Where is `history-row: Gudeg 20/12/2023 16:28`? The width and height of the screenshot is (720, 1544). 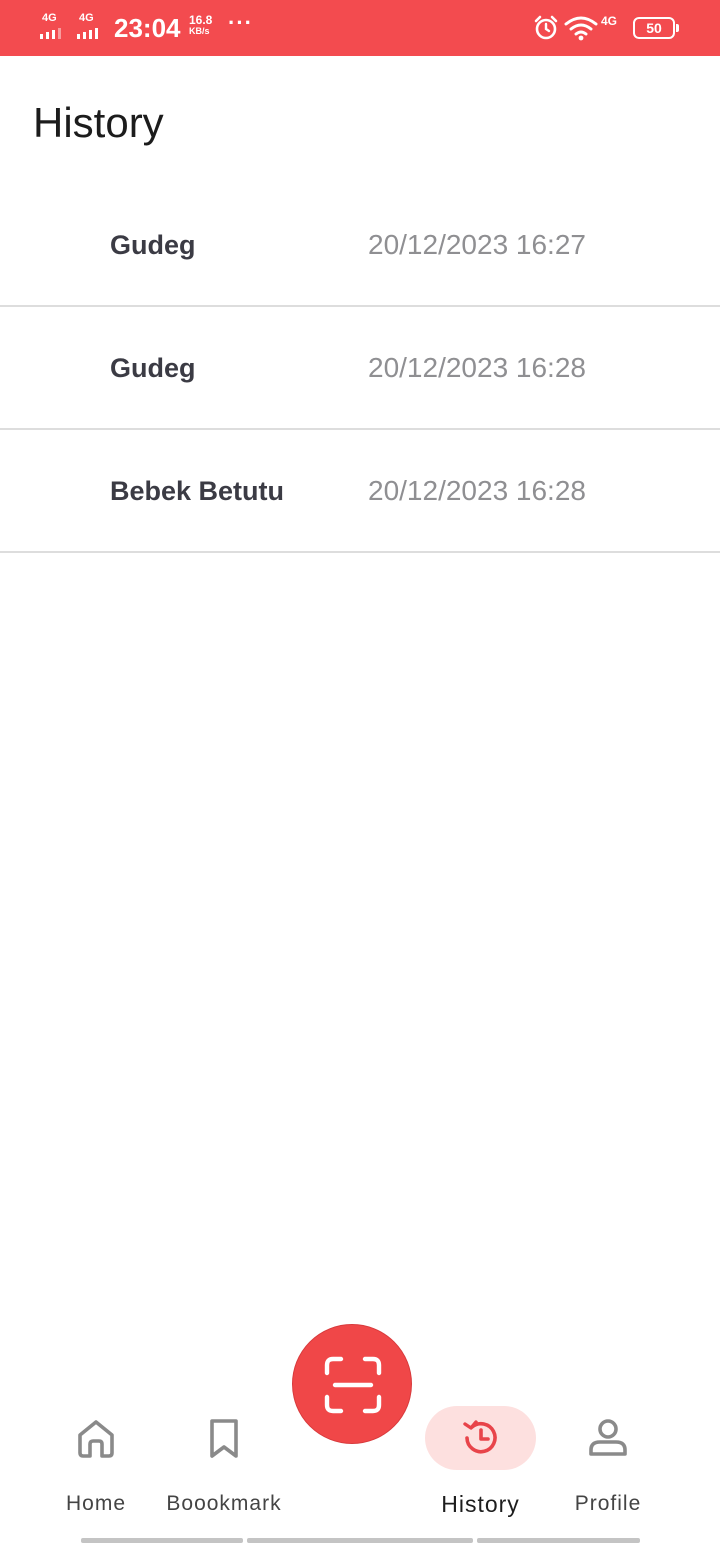 history-row: Gudeg 20/12/2023 16:28 is located at coordinates (360, 368).